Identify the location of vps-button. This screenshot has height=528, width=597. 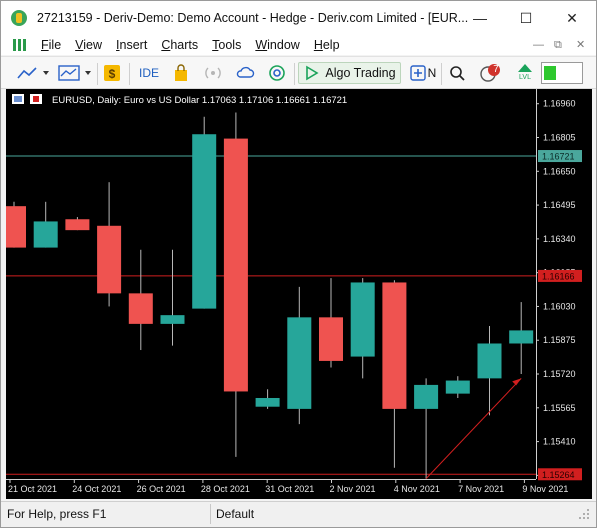
(277, 73).